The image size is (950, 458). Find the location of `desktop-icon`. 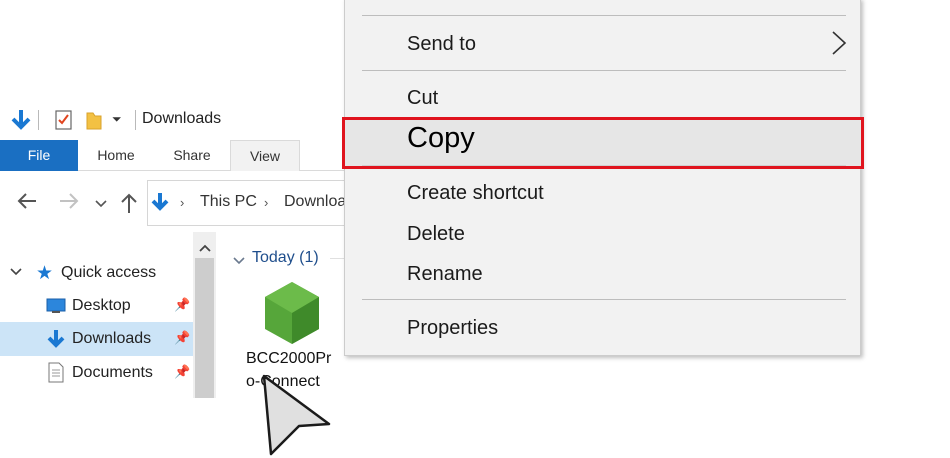

desktop-icon is located at coordinates (56, 305).